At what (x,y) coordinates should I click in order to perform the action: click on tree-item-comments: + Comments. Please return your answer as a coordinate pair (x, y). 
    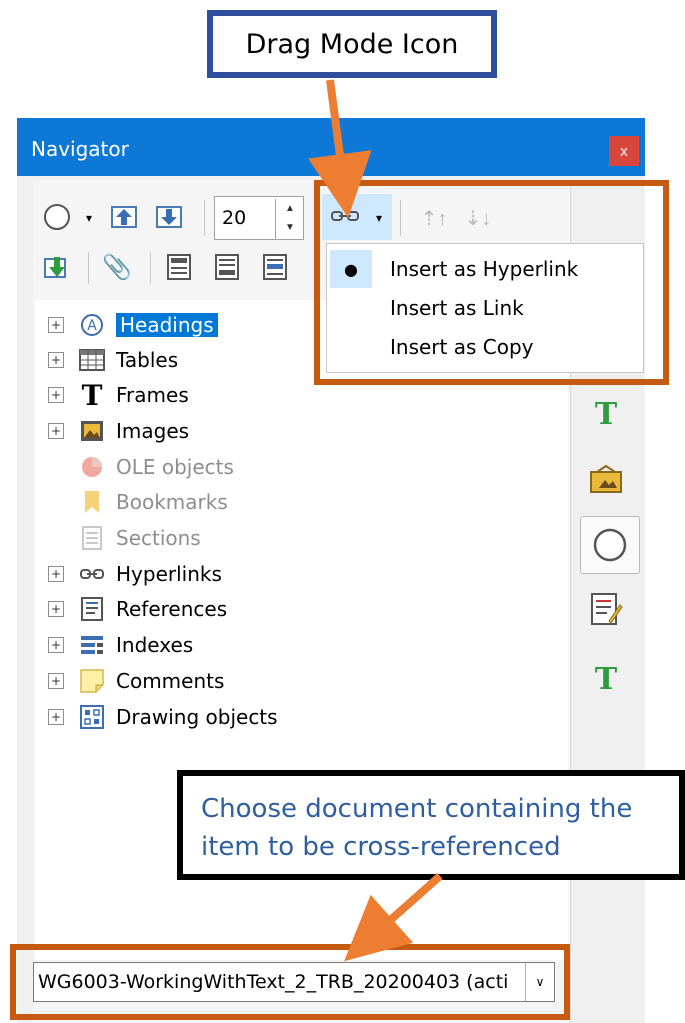
    Looking at the image, I should click on (136, 681).